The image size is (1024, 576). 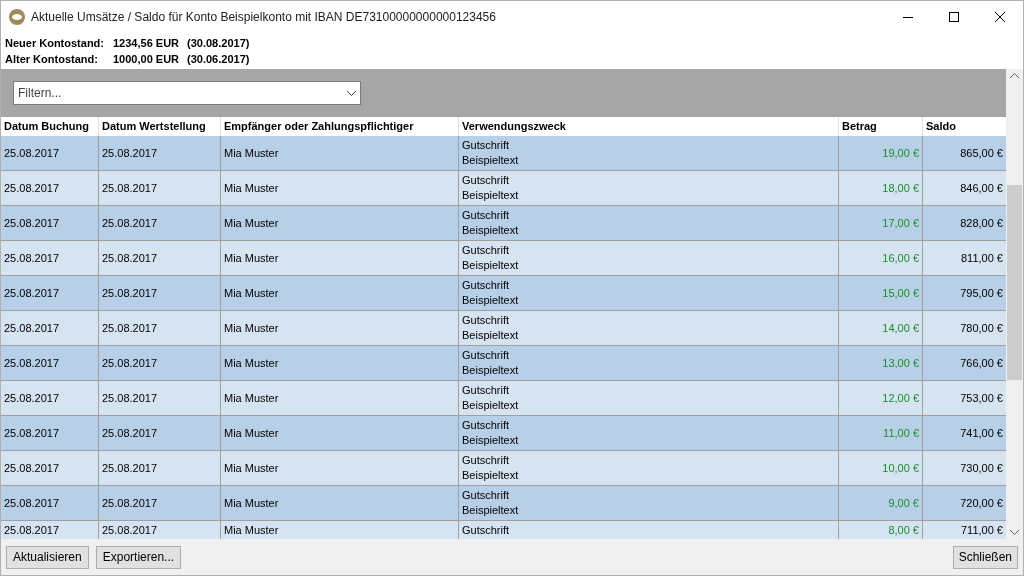 What do you see at coordinates (1014, 282) in the screenshot?
I see `scrollbar-thumb` at bounding box center [1014, 282].